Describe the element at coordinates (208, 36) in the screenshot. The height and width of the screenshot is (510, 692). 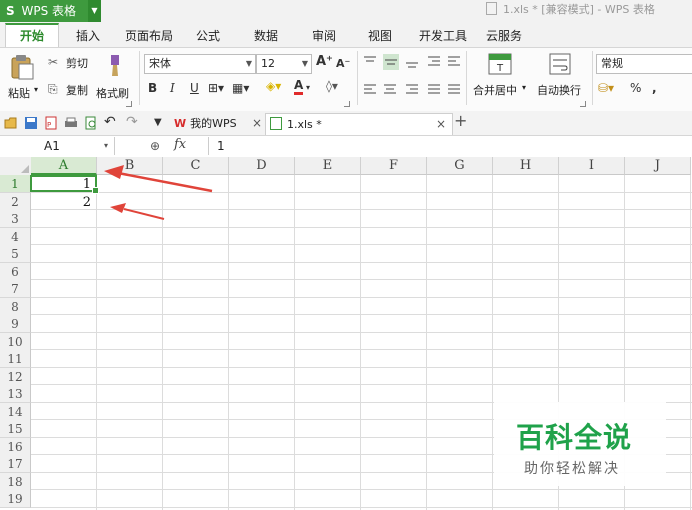
I see `tab-formulas: 公式` at that location.